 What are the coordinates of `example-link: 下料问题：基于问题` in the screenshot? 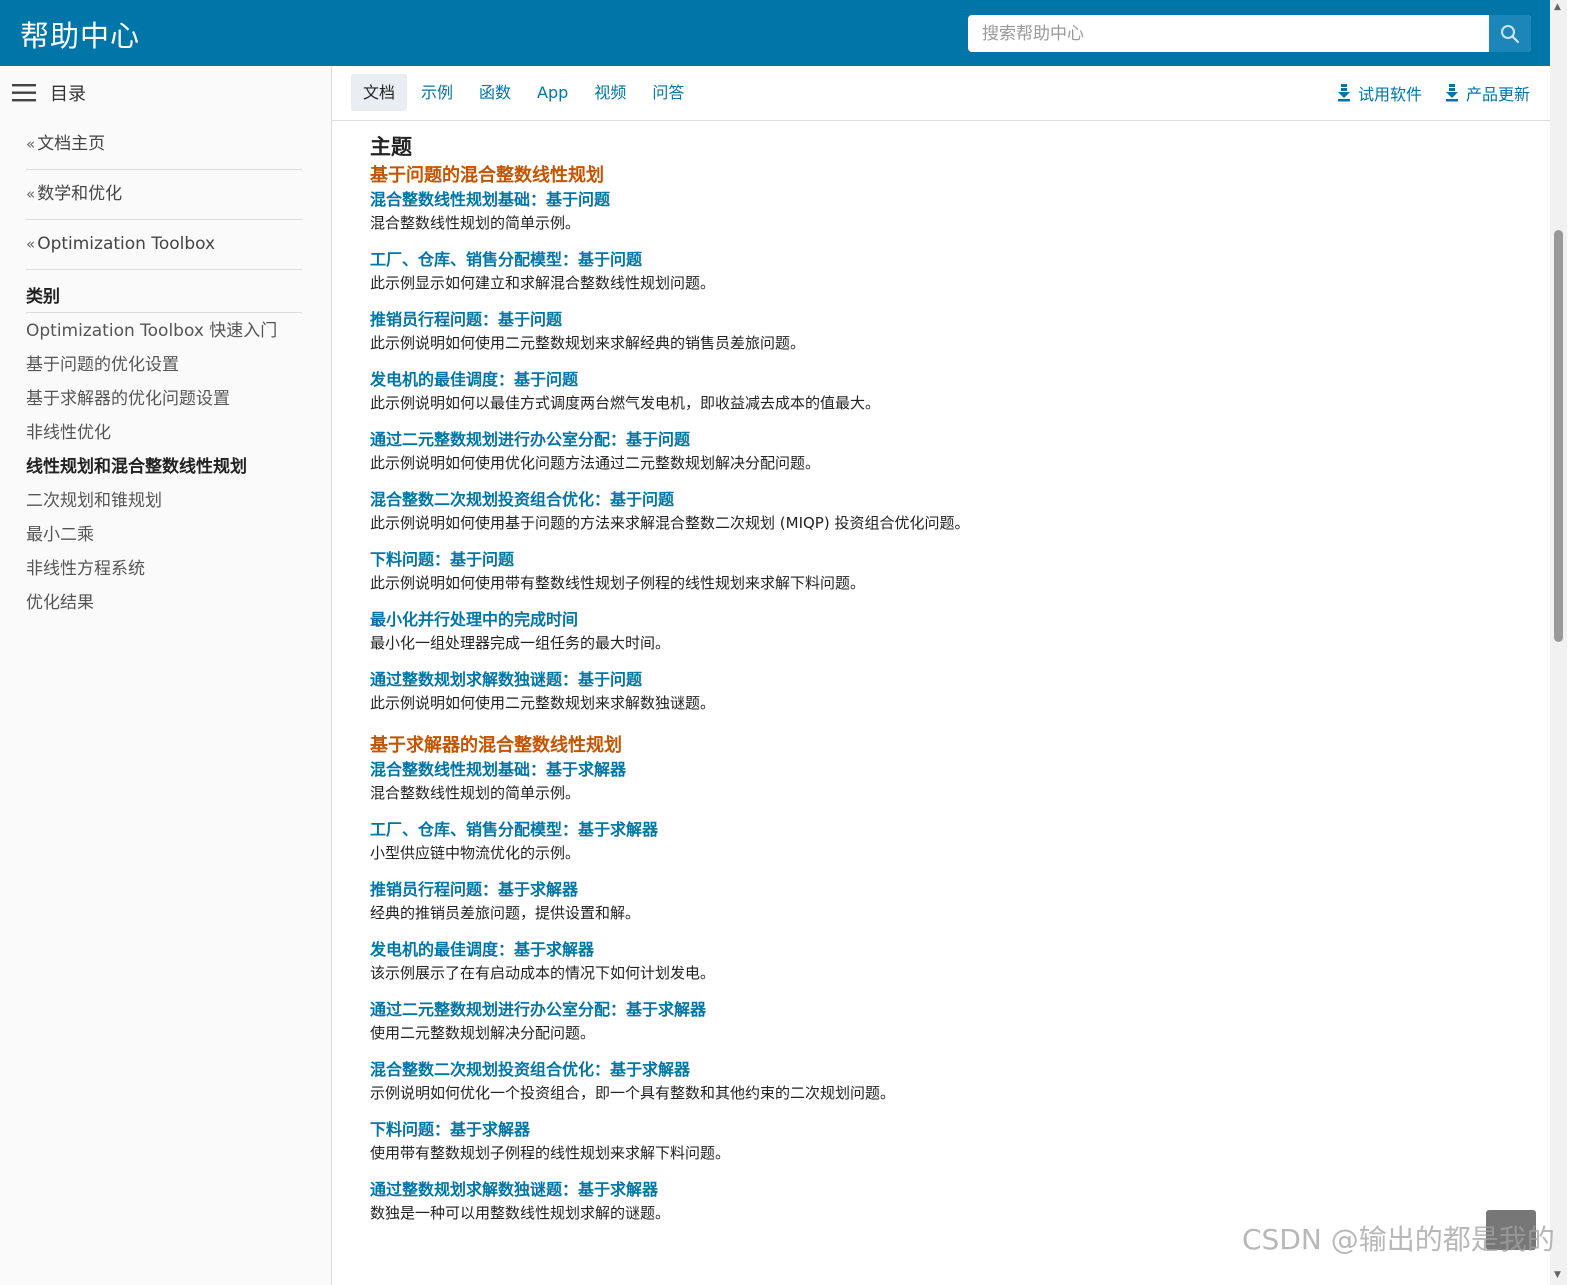 It's located at (955, 560).